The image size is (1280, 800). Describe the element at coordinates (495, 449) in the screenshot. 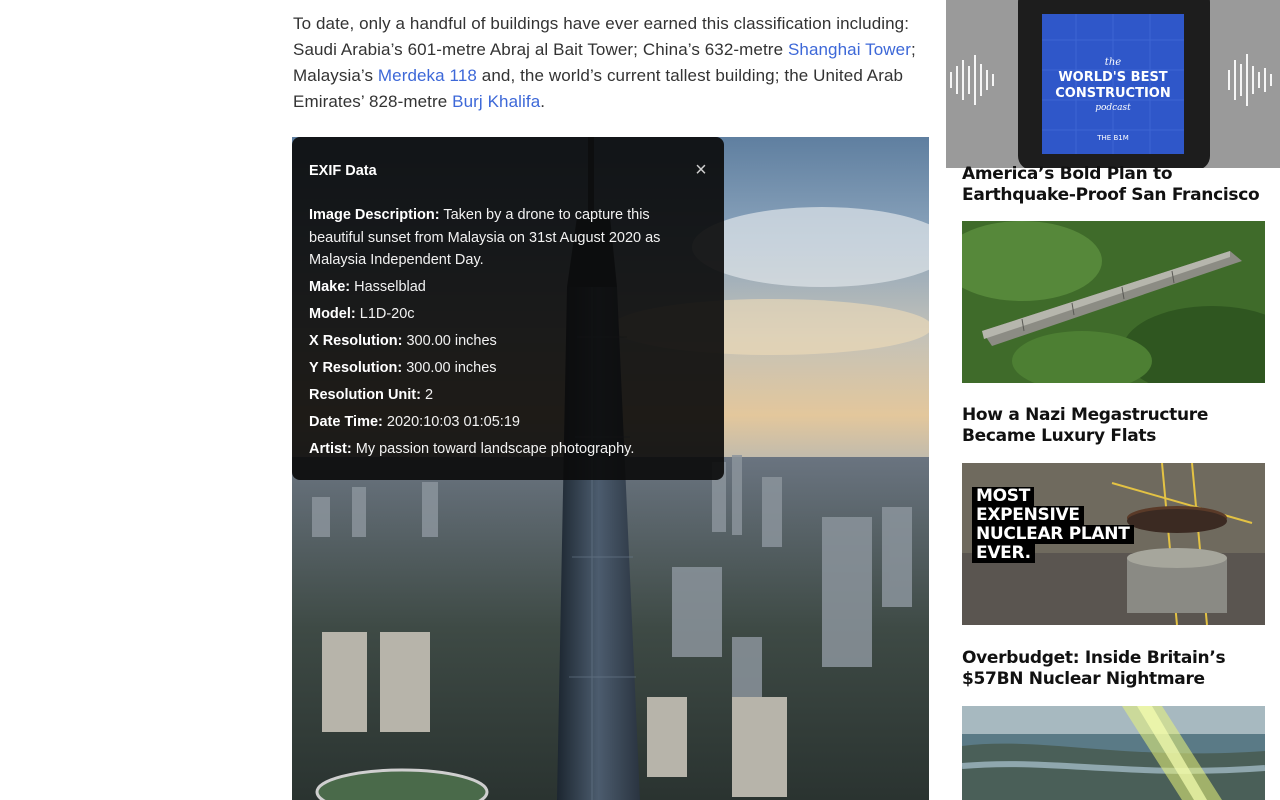

I see `exif-value: My passion toward landscape photography.` at that location.